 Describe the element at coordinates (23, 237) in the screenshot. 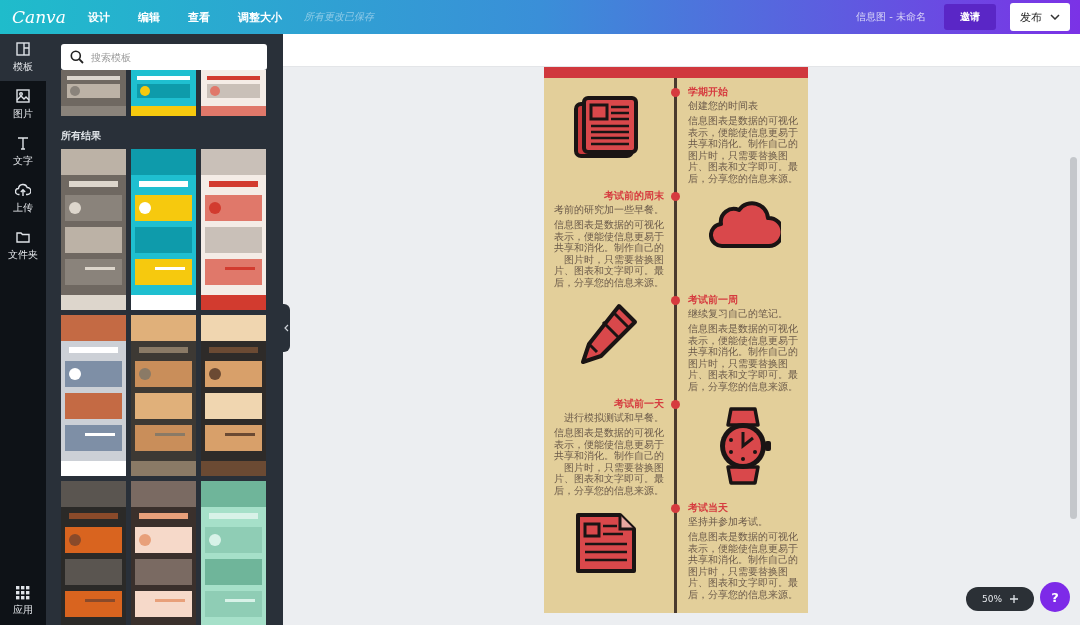

I see `folder-icon` at that location.